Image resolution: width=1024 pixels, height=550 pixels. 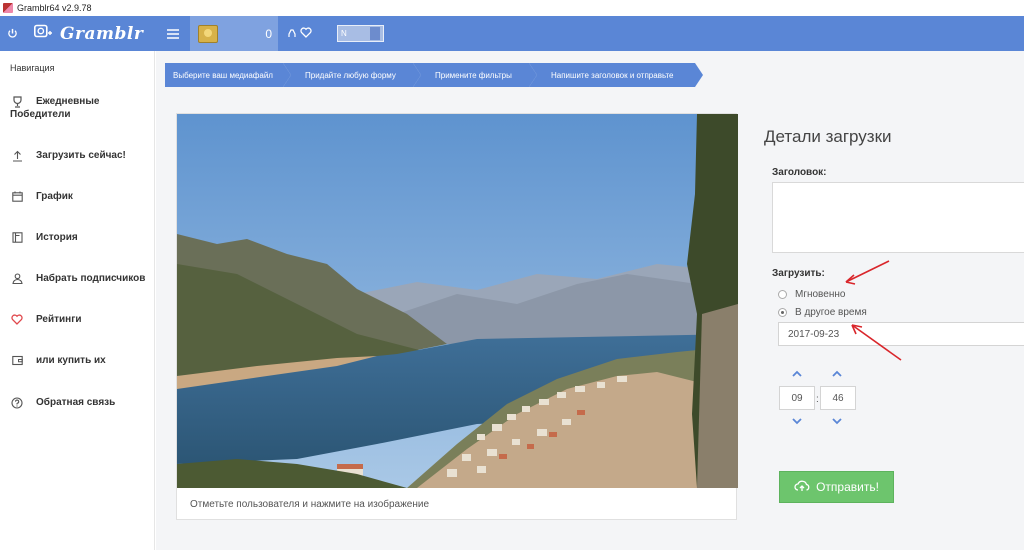 I want to click on user-likes, so click(x=300, y=33).